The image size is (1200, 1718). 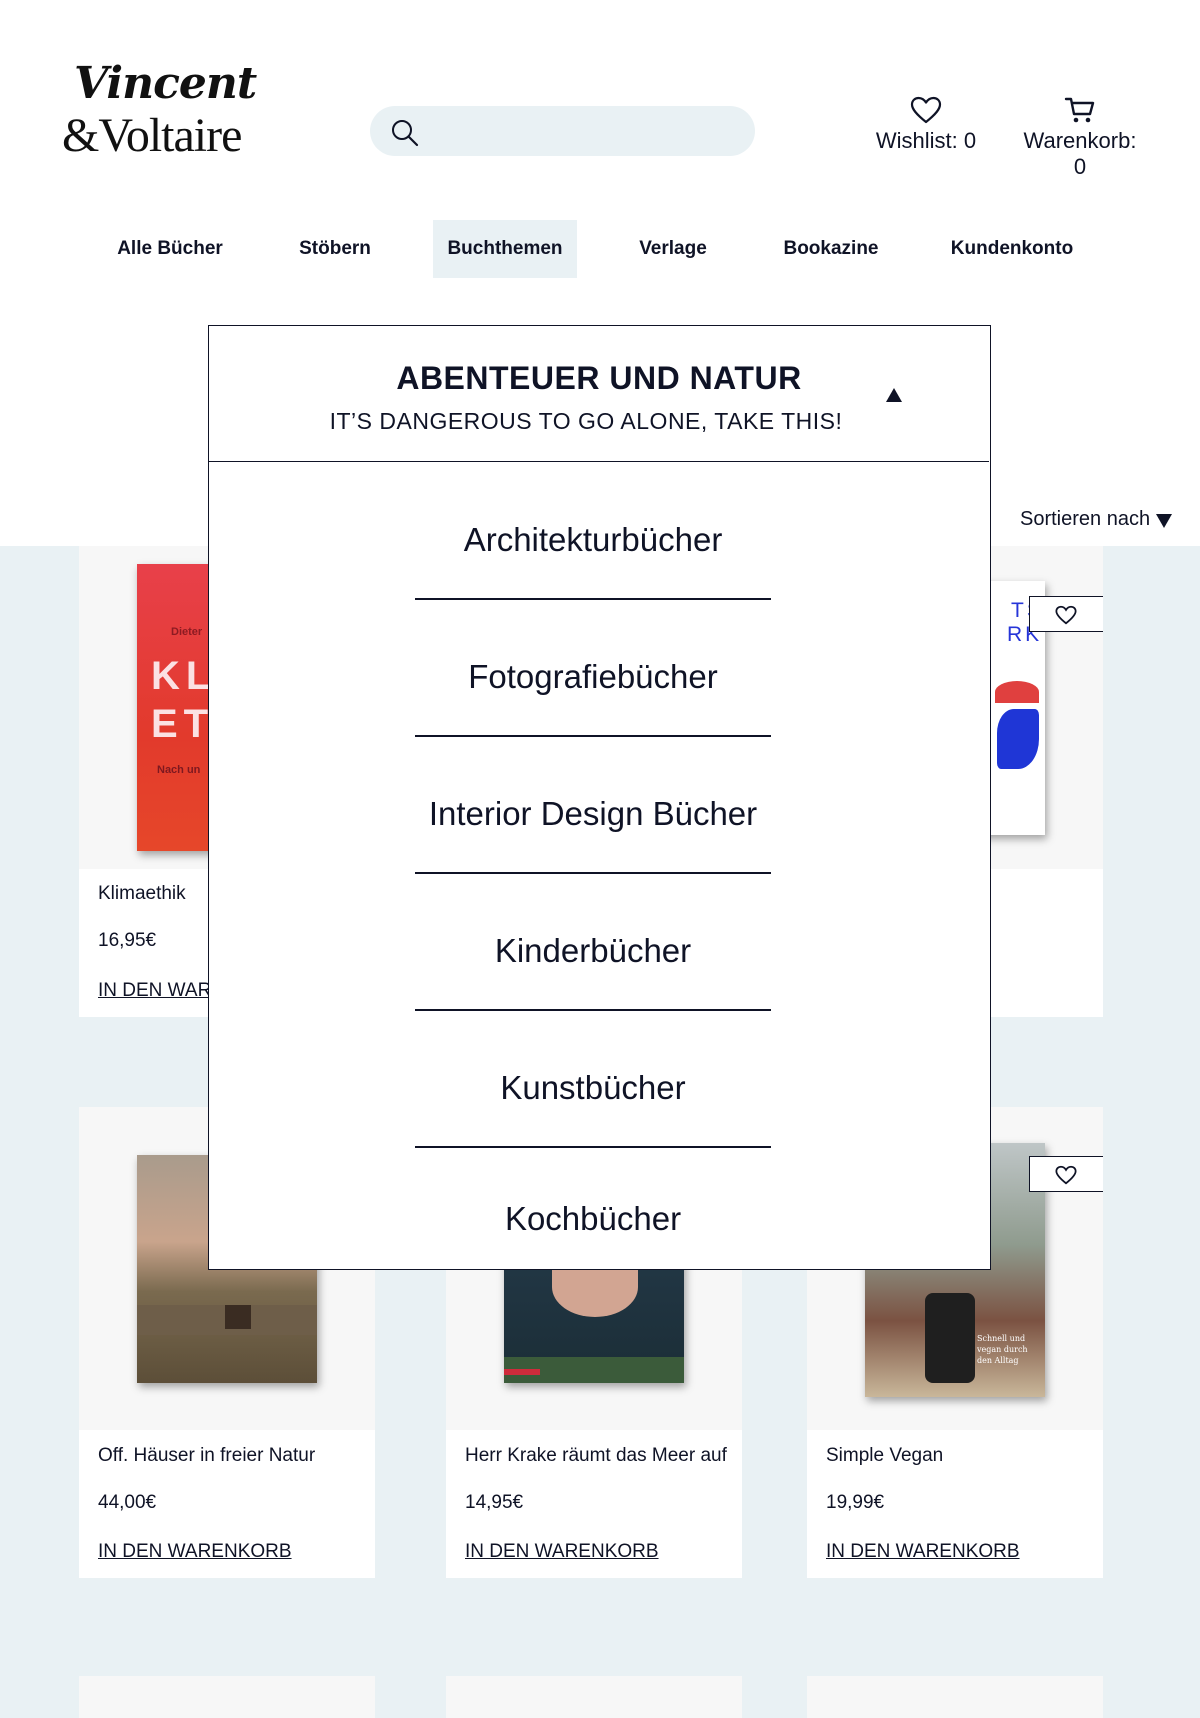 What do you see at coordinates (926, 125) in the screenshot?
I see `wishlist-button: Wishlist: 0` at bounding box center [926, 125].